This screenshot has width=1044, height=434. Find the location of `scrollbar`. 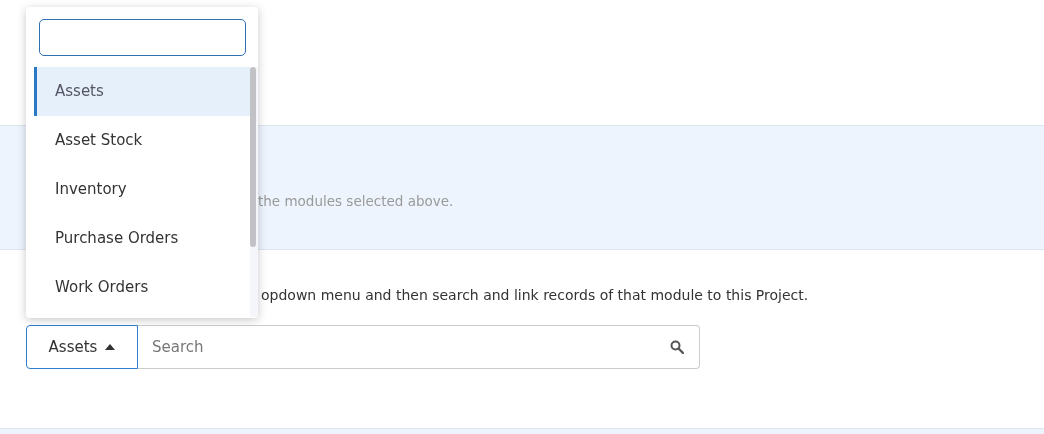

scrollbar is located at coordinates (254, 192).